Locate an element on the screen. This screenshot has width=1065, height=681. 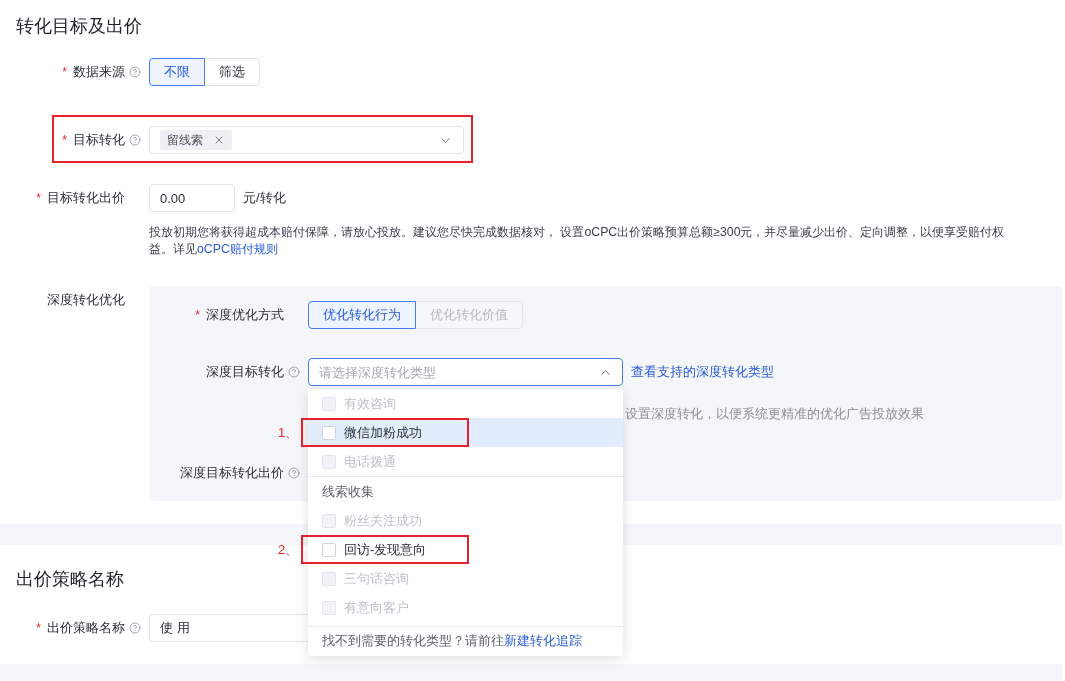
close-icon is located at coordinates (219, 140).